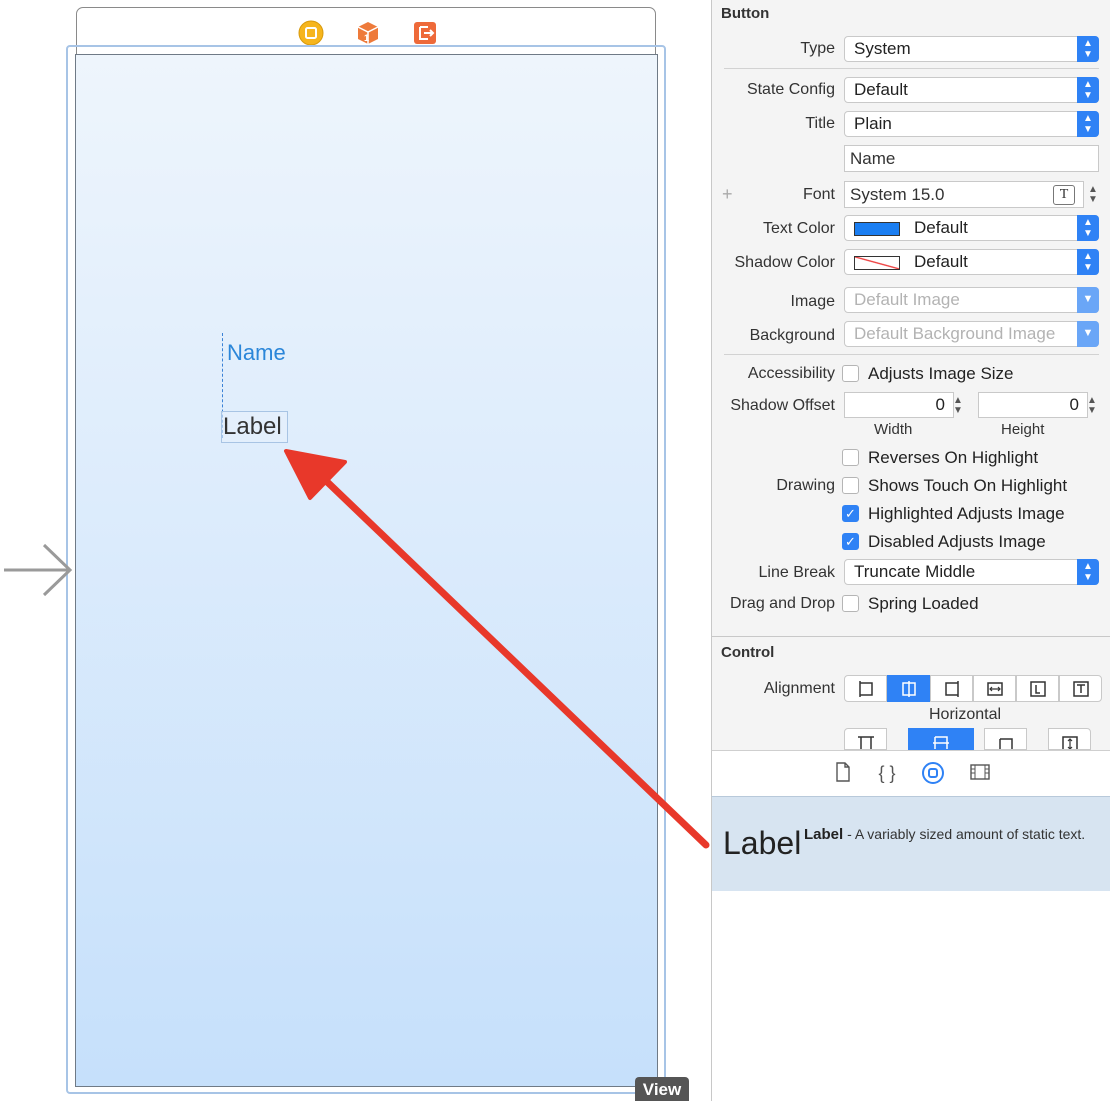 The width and height of the screenshot is (1110, 1103). I want to click on image-placeholder: Default Image, so click(907, 299).